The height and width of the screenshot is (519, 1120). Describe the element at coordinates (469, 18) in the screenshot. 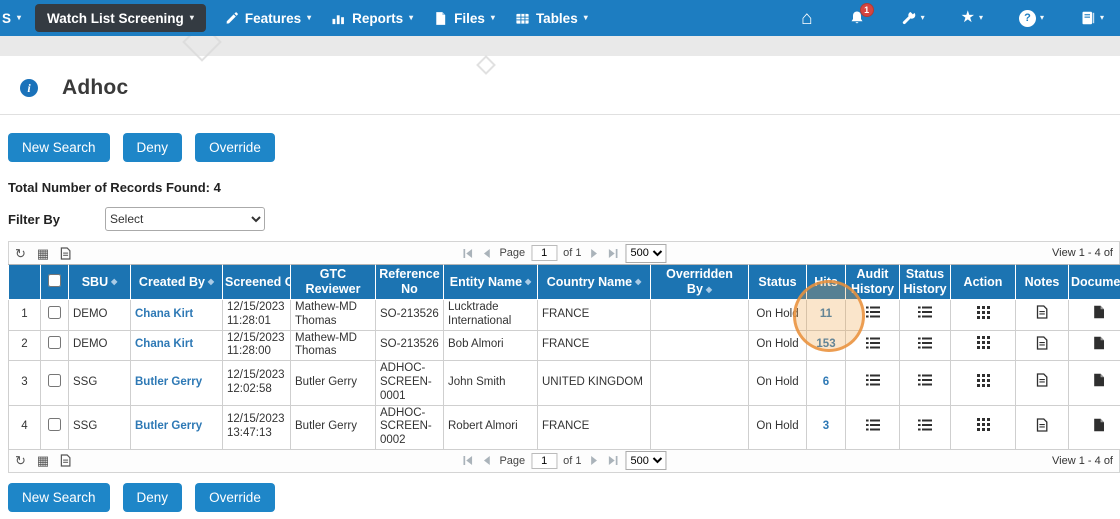

I see `nav-item-label: Files` at that location.